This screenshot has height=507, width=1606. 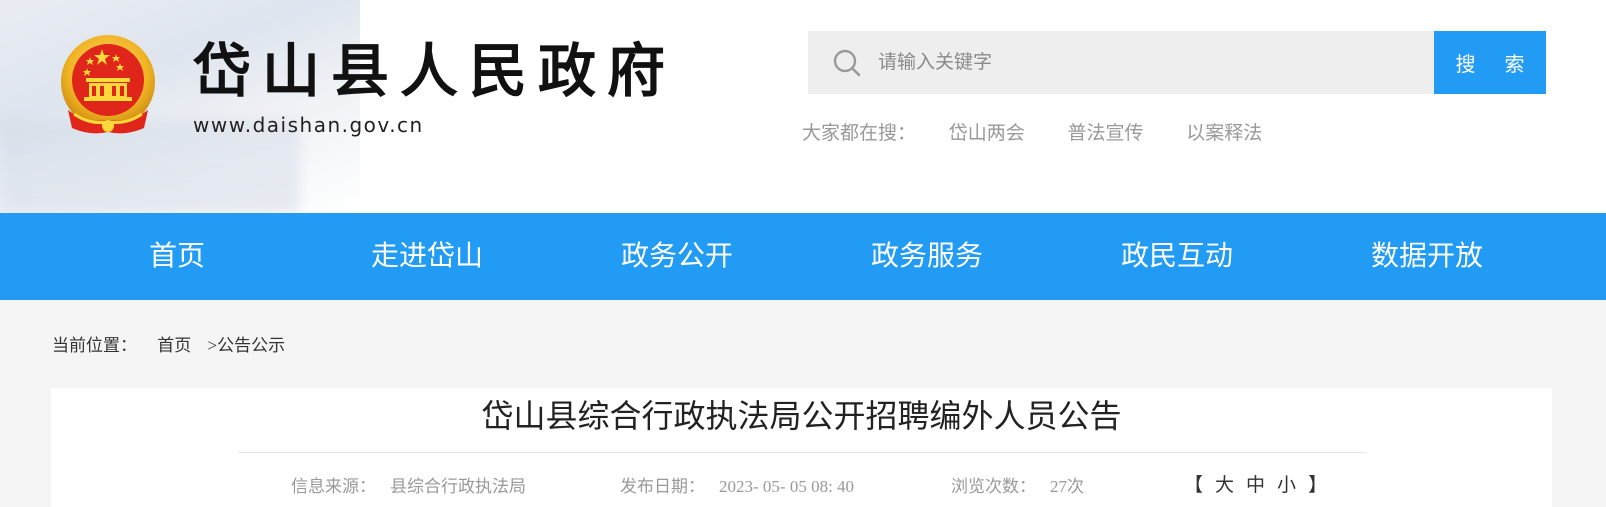 What do you see at coordinates (1255, 483) in the screenshot?
I see `font-size-medium-button: 中` at bounding box center [1255, 483].